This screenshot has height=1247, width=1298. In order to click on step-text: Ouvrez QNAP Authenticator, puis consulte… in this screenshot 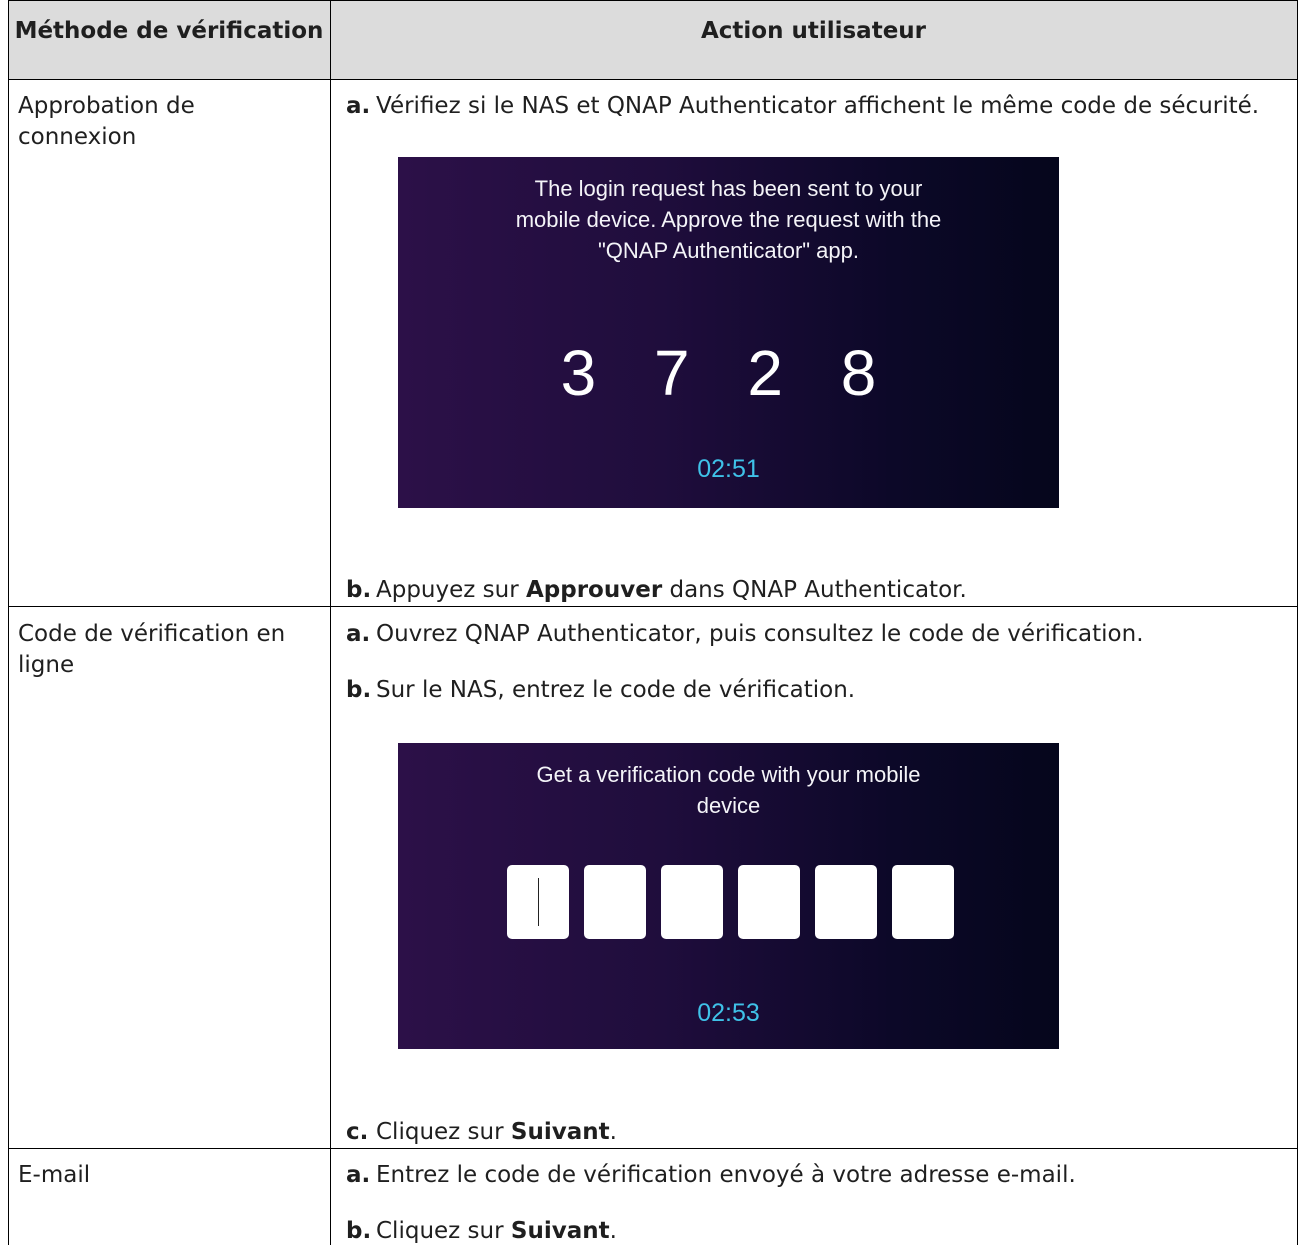, I will do `click(760, 634)`.